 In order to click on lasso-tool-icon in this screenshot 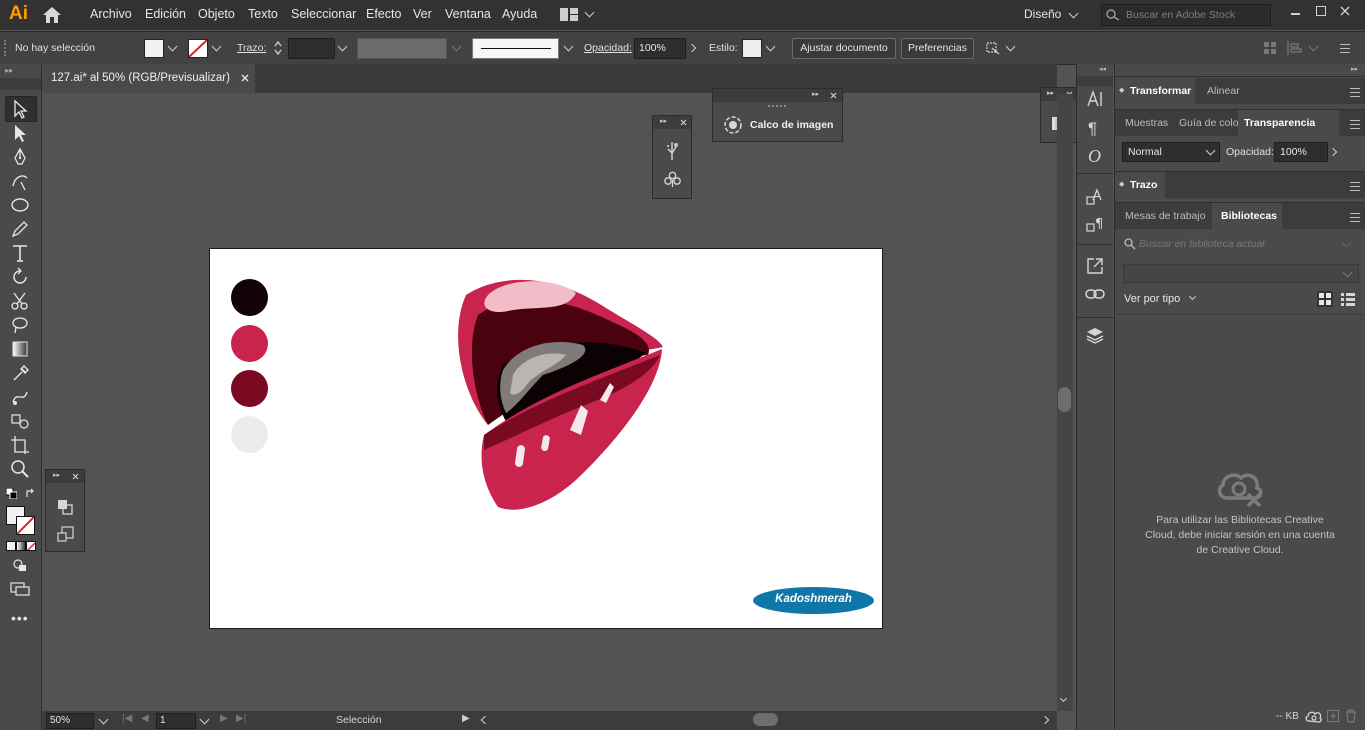, I will do `click(20, 325)`.